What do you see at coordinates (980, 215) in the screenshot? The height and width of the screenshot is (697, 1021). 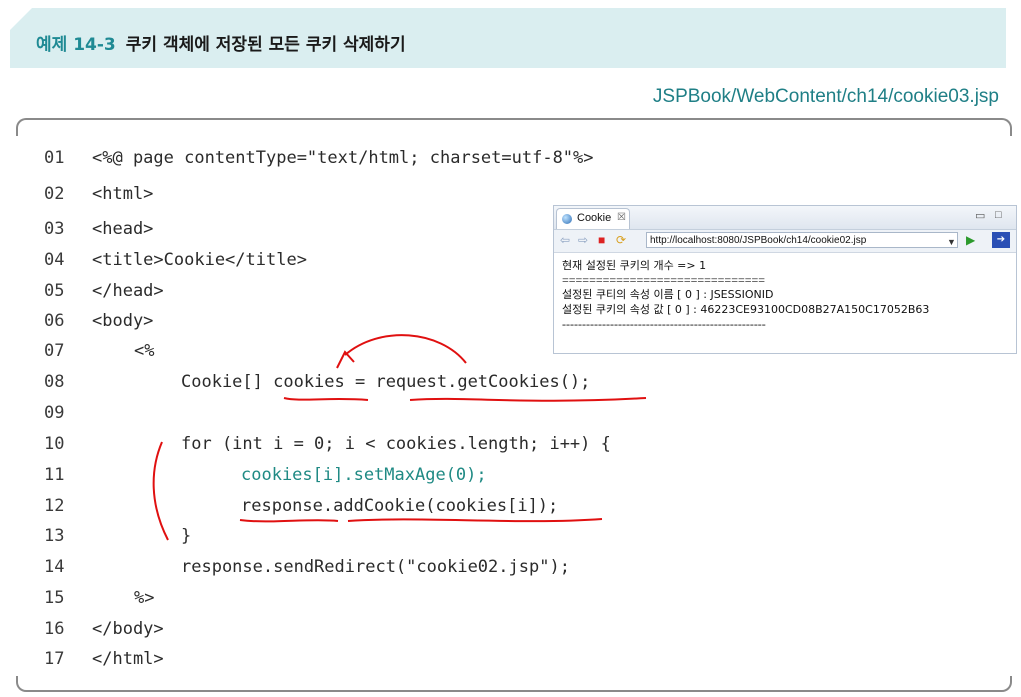 I see `minimize-icon: ▭` at bounding box center [980, 215].